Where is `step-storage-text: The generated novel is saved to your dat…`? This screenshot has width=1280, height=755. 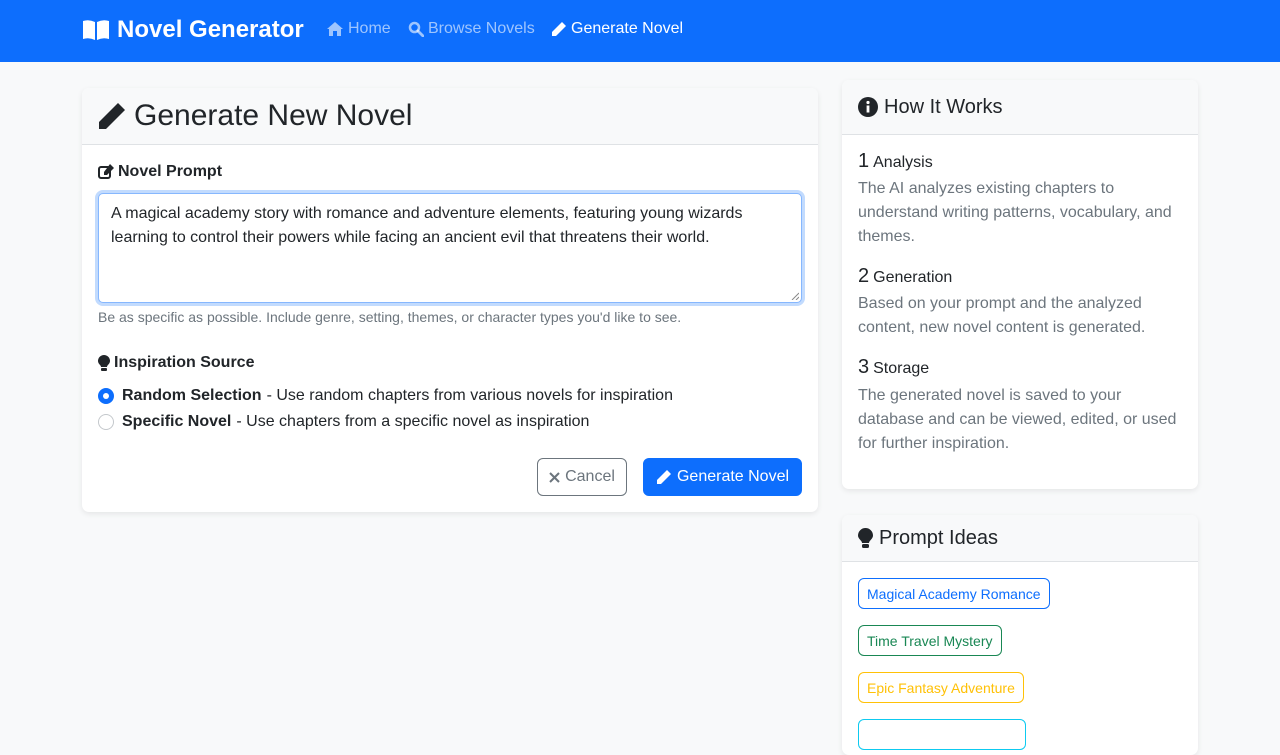
step-storage-text: The generated novel is saved to your dat… is located at coordinates (1017, 419).